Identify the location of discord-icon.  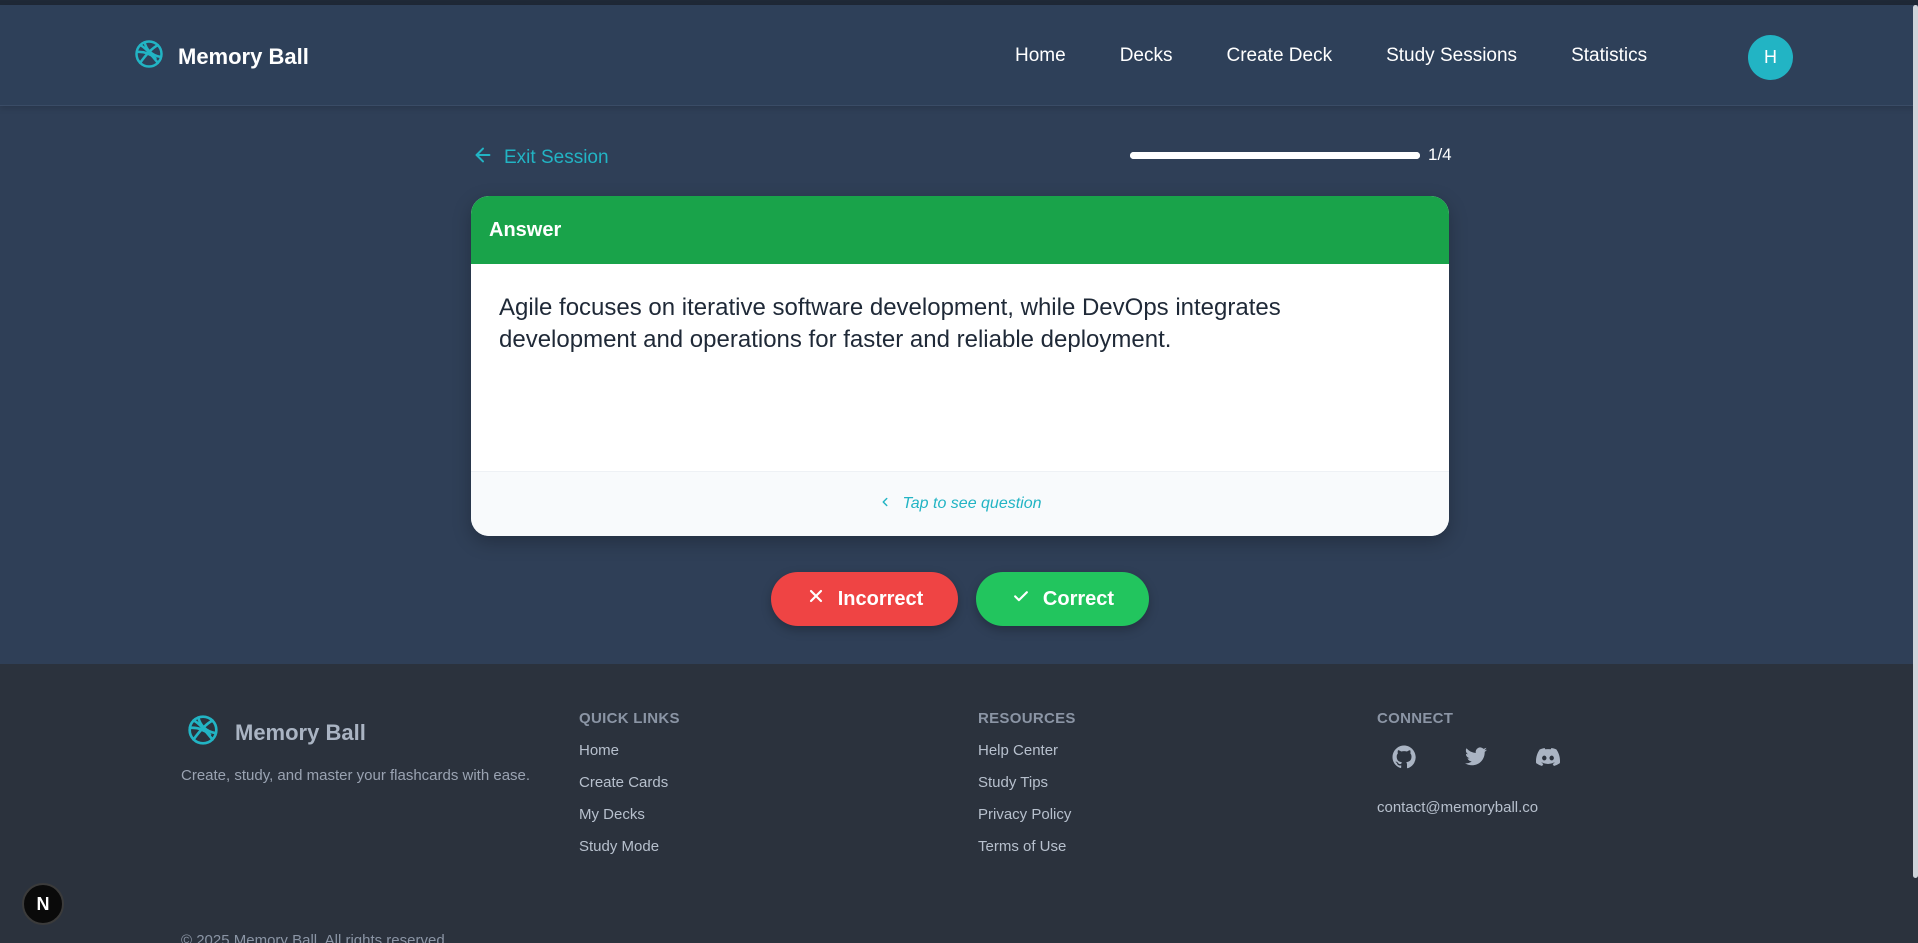
(1548, 757).